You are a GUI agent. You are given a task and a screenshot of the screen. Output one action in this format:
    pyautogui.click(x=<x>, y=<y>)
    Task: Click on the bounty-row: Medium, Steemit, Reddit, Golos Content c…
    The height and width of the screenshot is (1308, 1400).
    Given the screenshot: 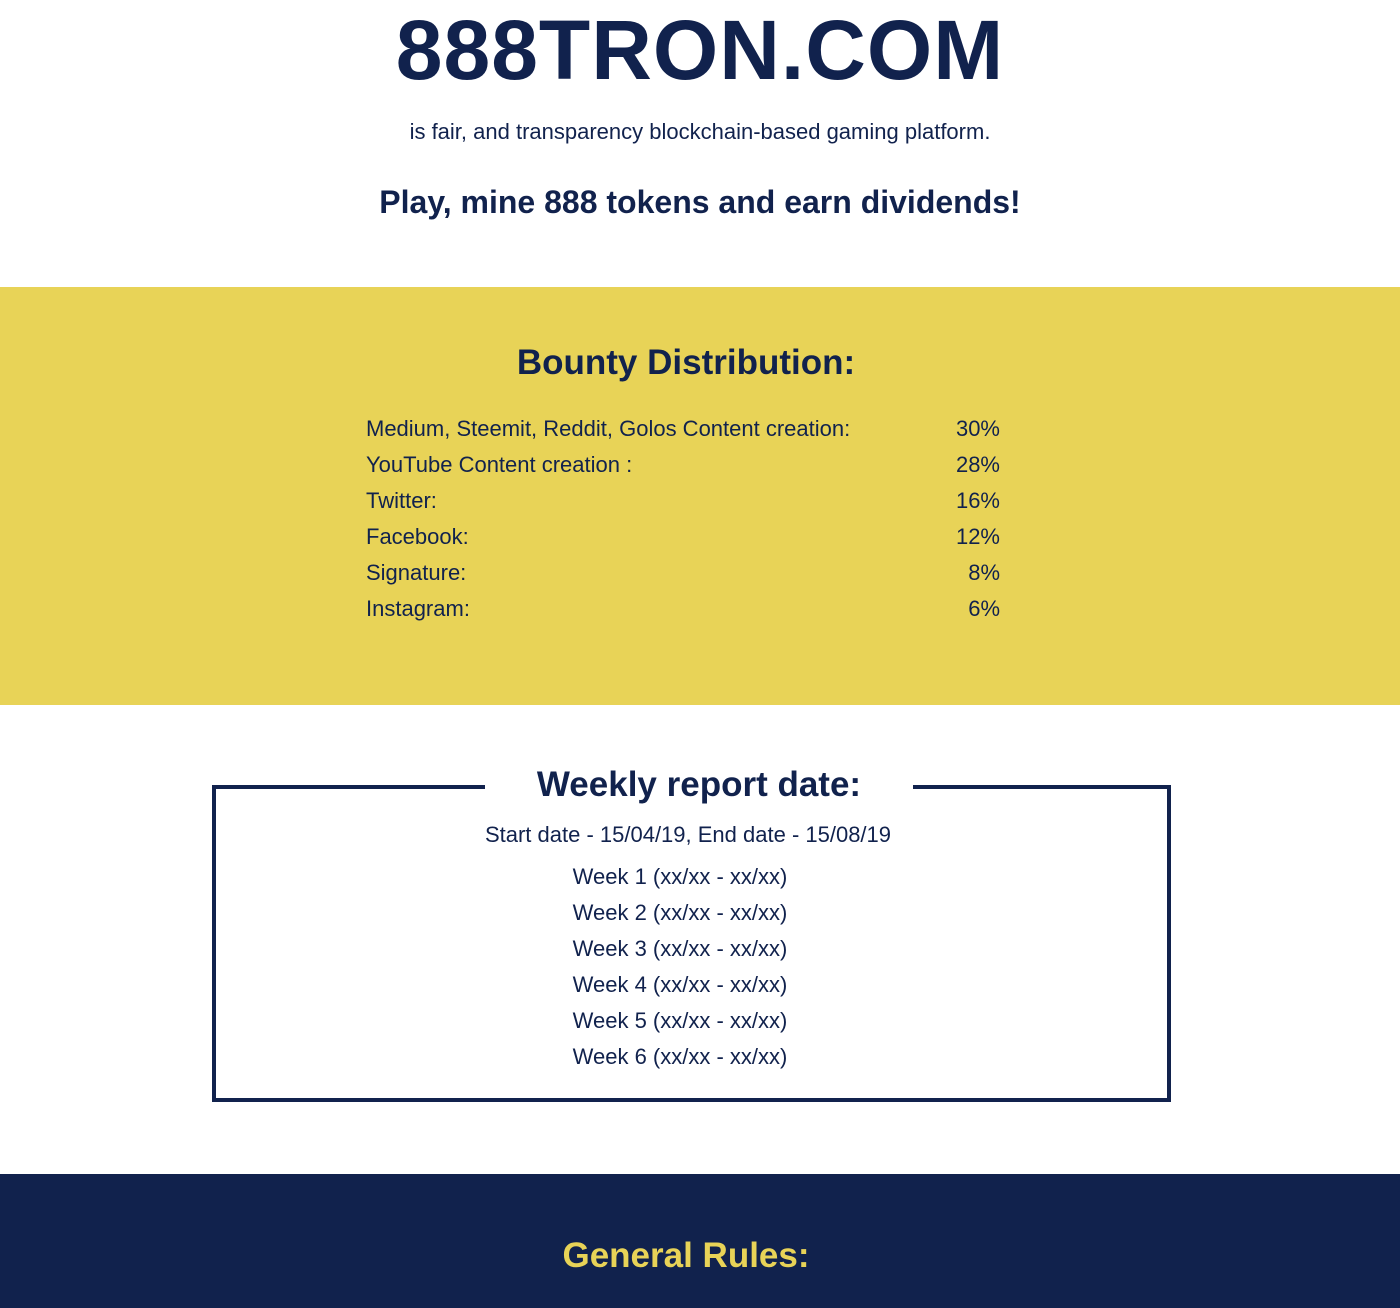 What is the action you would take?
    pyautogui.click(x=683, y=429)
    